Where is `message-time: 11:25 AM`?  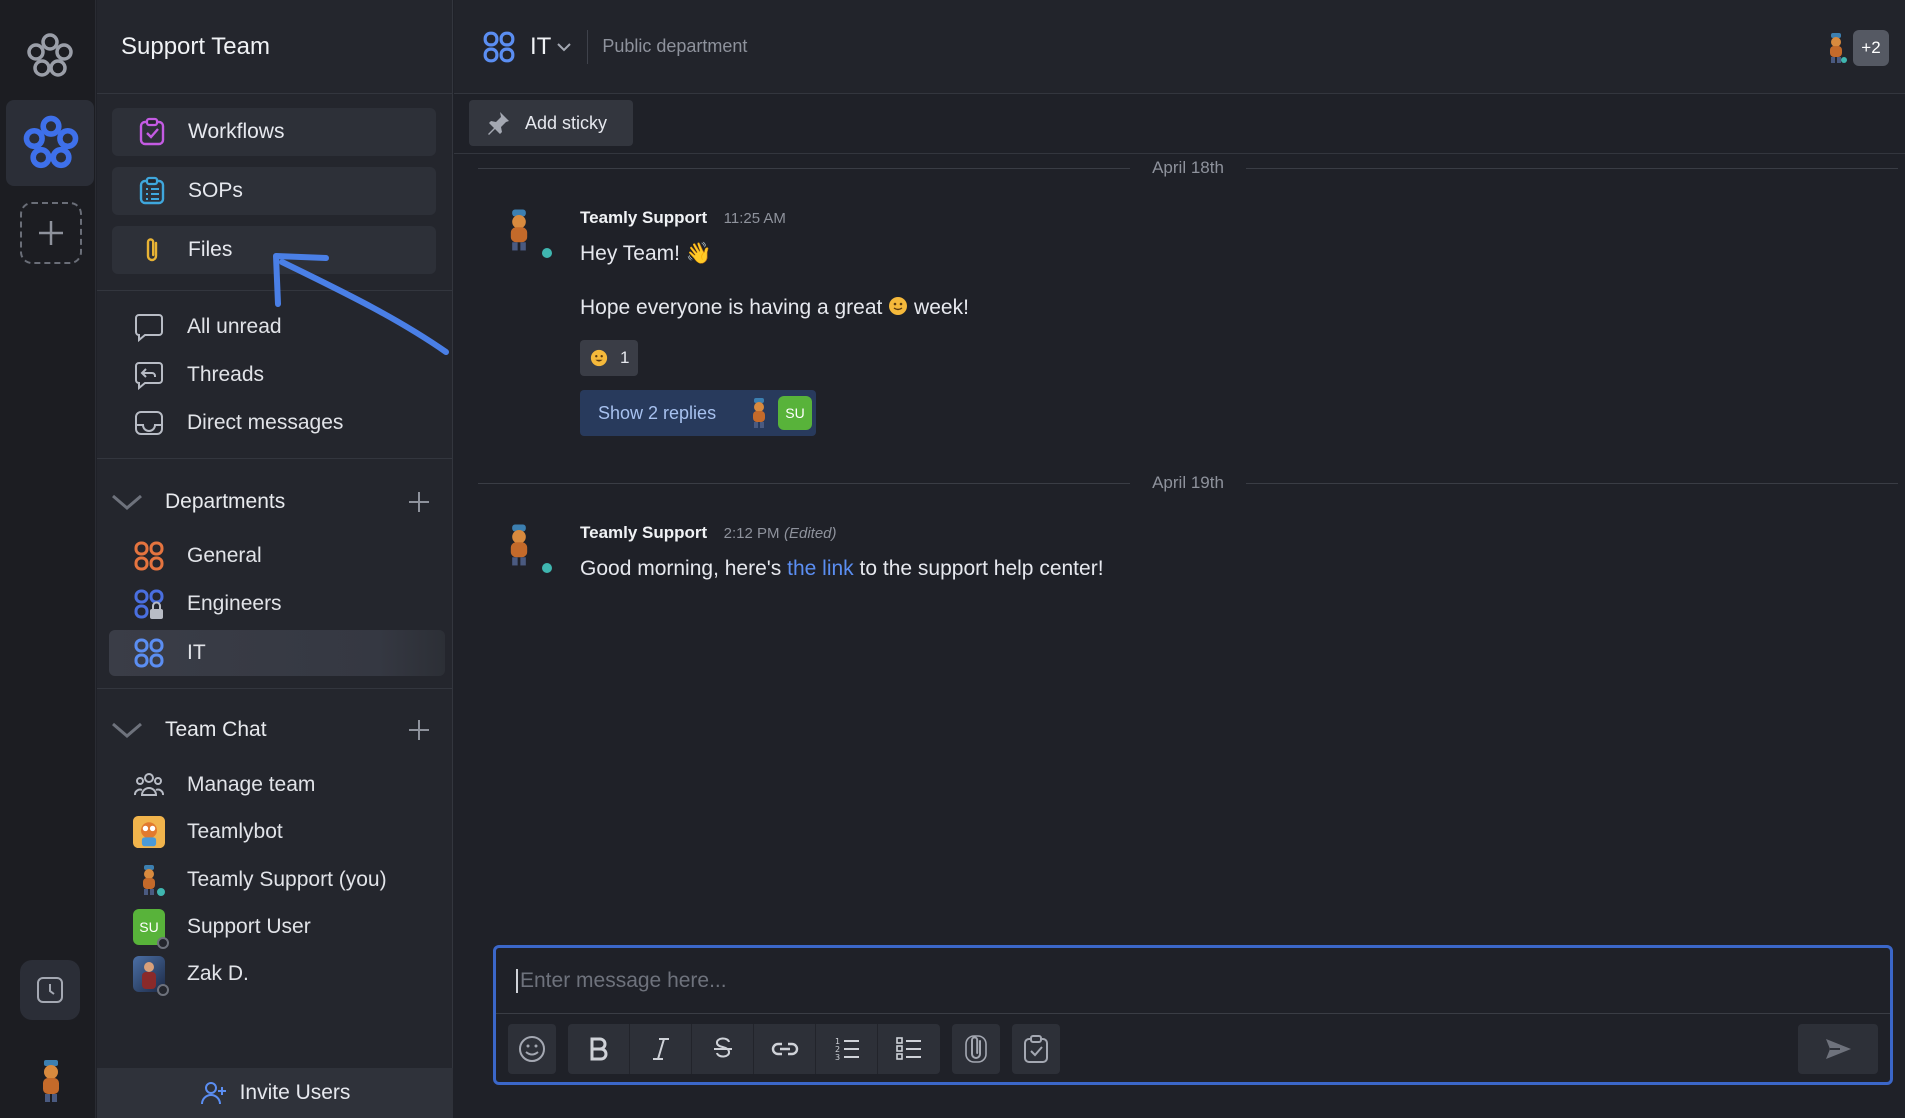 message-time: 11:25 AM is located at coordinates (754, 218).